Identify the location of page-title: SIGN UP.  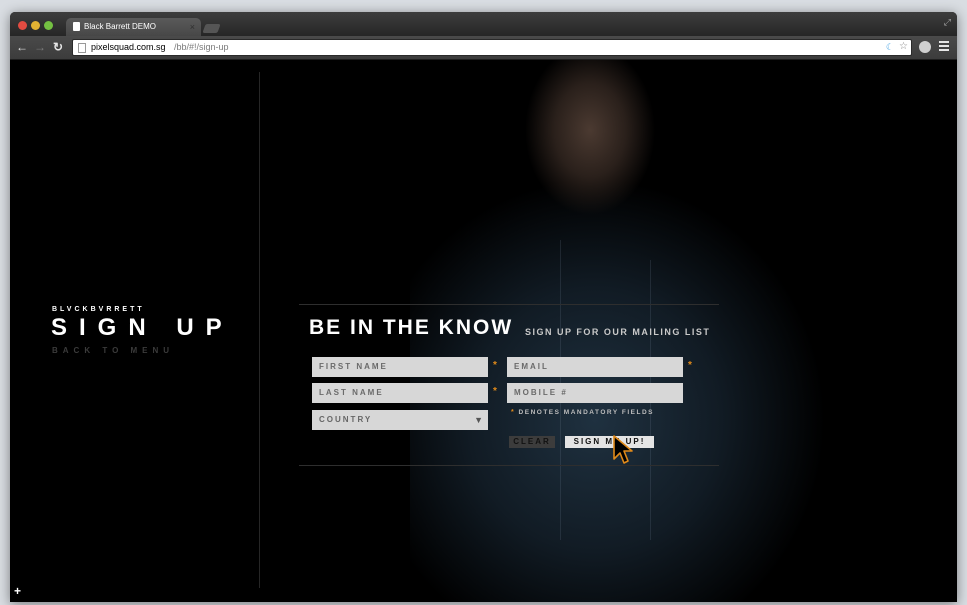
(142, 327).